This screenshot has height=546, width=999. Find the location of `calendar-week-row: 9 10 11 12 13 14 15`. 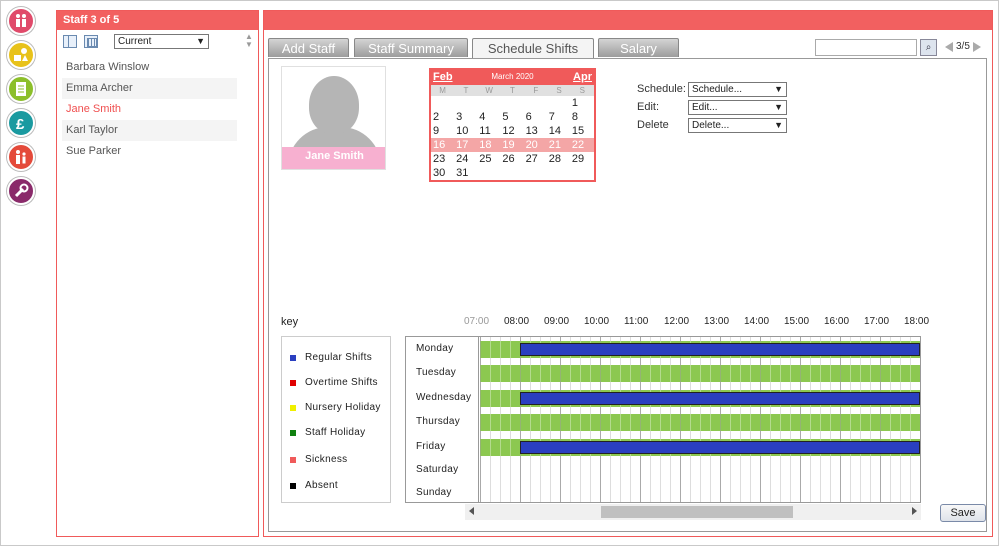

calendar-week-row: 9 10 11 12 13 14 15 is located at coordinates (512, 131).